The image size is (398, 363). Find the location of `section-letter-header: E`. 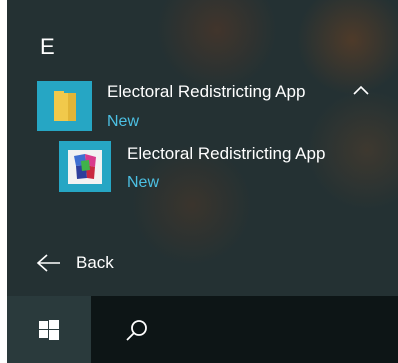

section-letter-header: E is located at coordinates (47, 47).